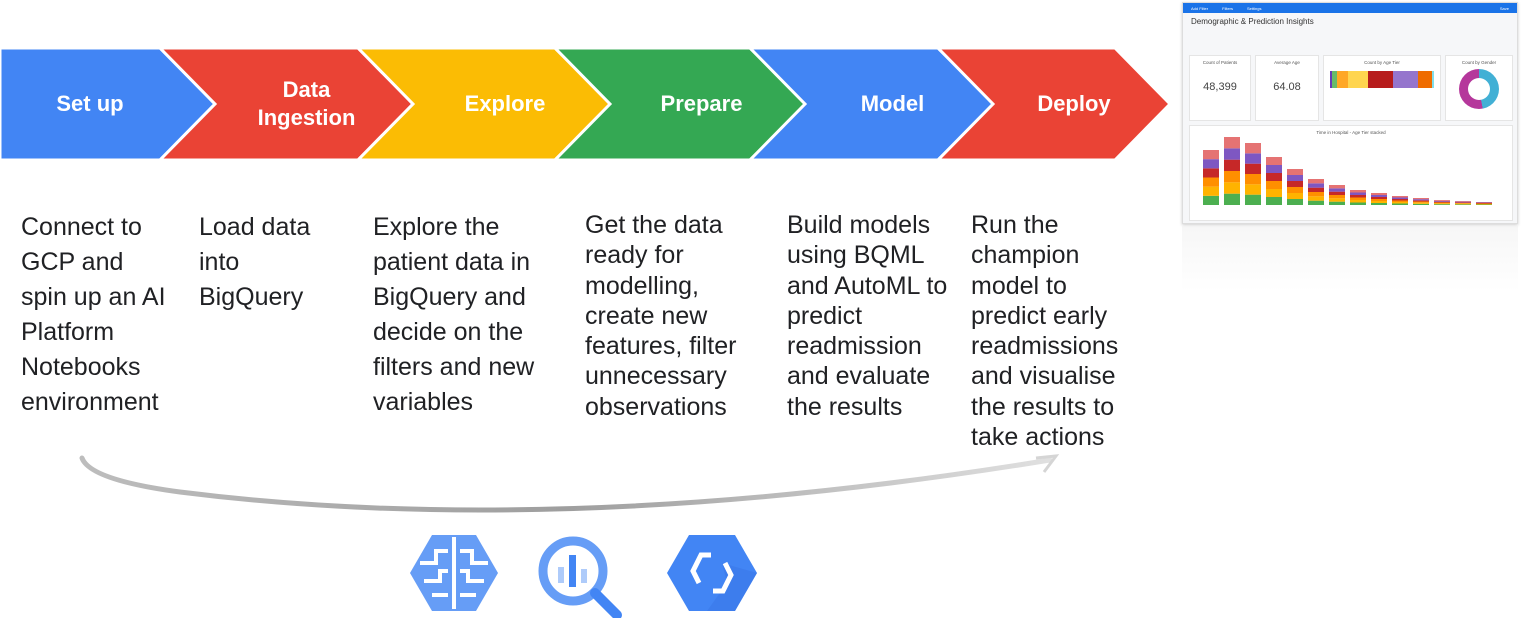 This screenshot has width=1524, height=624. What do you see at coordinates (90, 402) in the screenshot?
I see `description-line: environment` at bounding box center [90, 402].